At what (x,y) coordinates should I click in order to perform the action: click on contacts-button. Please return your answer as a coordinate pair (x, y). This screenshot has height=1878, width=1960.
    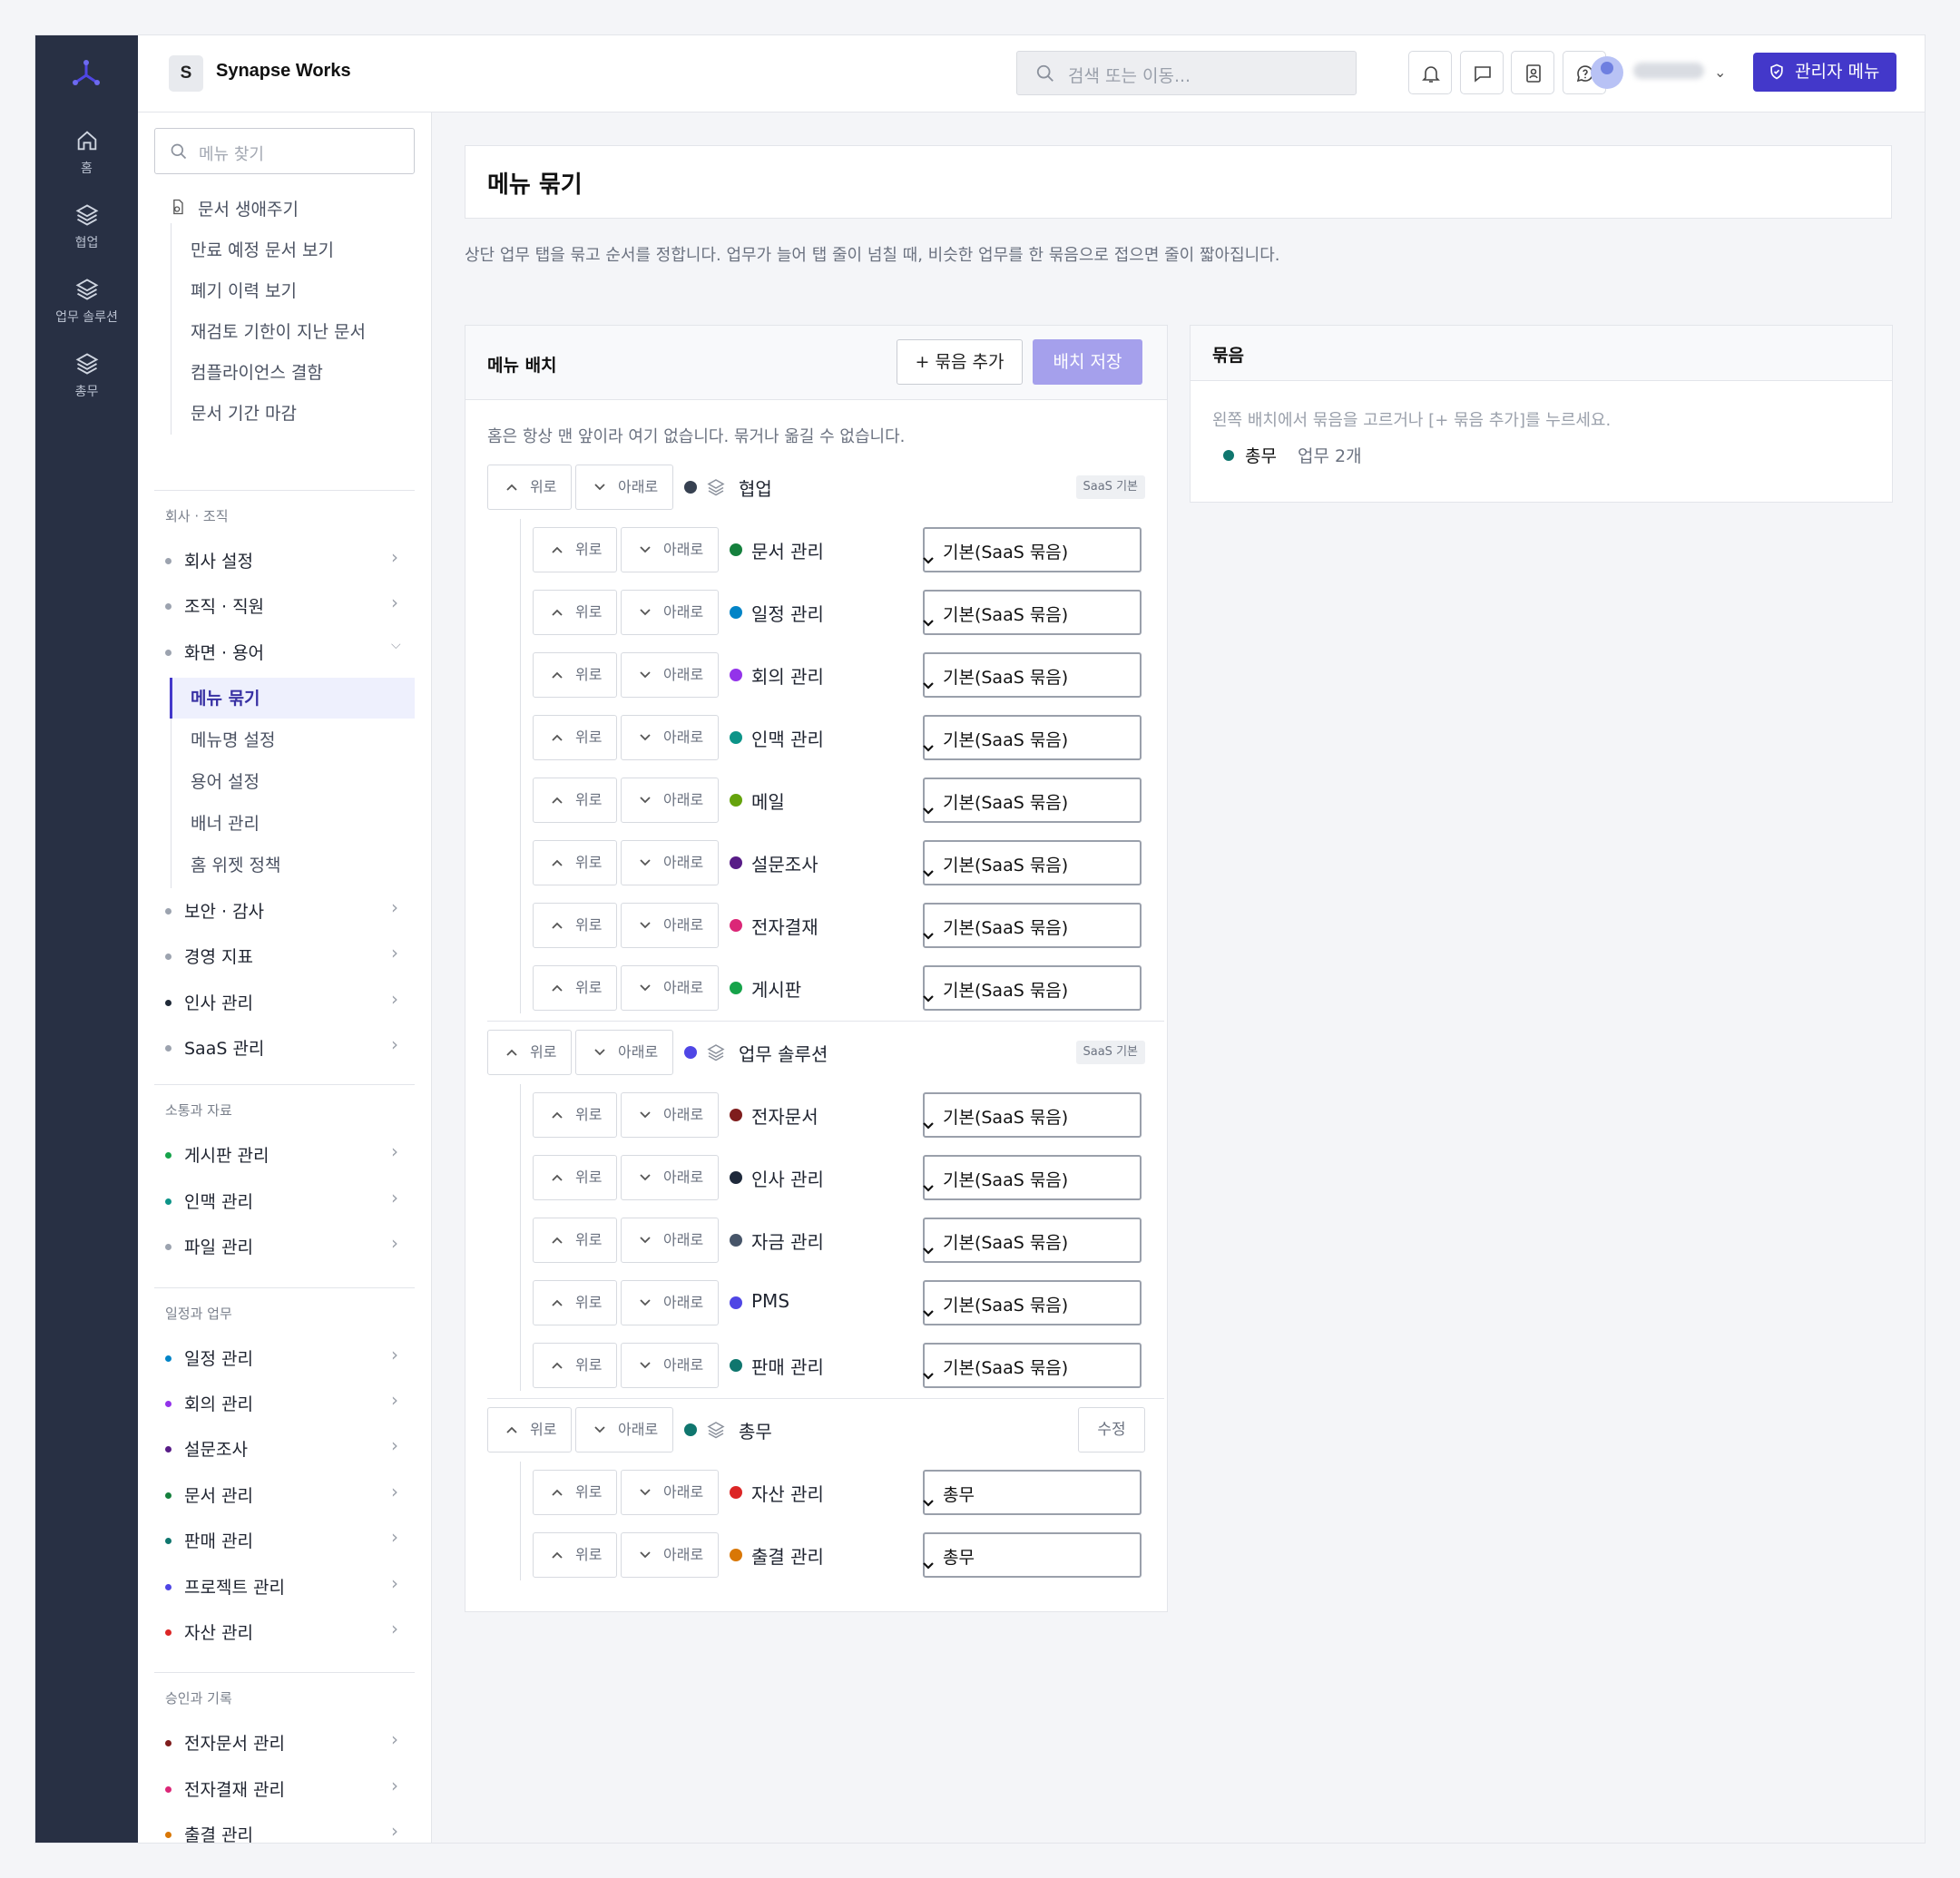
    Looking at the image, I should click on (1532, 72).